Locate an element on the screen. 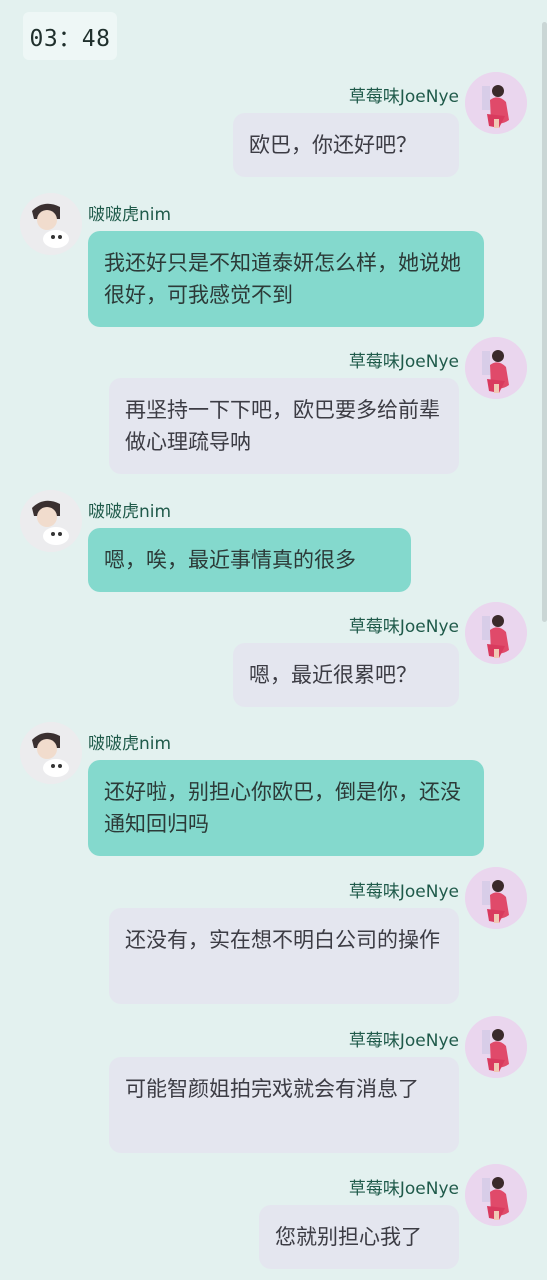  message-row: 草莓味JoeNye 再坚持一下下吧，欧巴要多给前辈做心理疏导呐 is located at coordinates (273, 407).